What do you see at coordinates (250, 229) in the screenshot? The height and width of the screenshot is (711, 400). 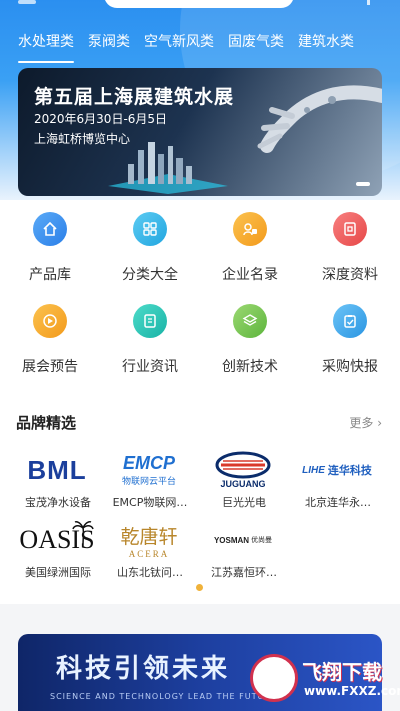 I see `building-icon` at bounding box center [250, 229].